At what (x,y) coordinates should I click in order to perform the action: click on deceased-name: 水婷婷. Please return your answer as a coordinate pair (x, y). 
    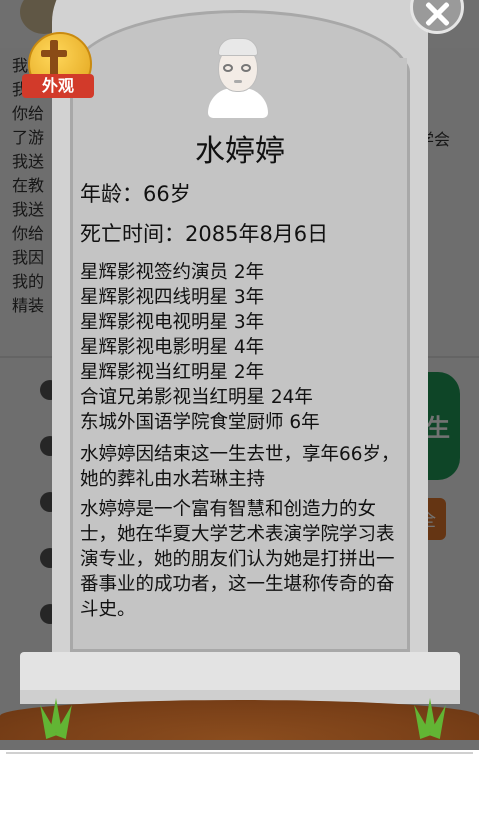
    Looking at the image, I should click on (240, 151).